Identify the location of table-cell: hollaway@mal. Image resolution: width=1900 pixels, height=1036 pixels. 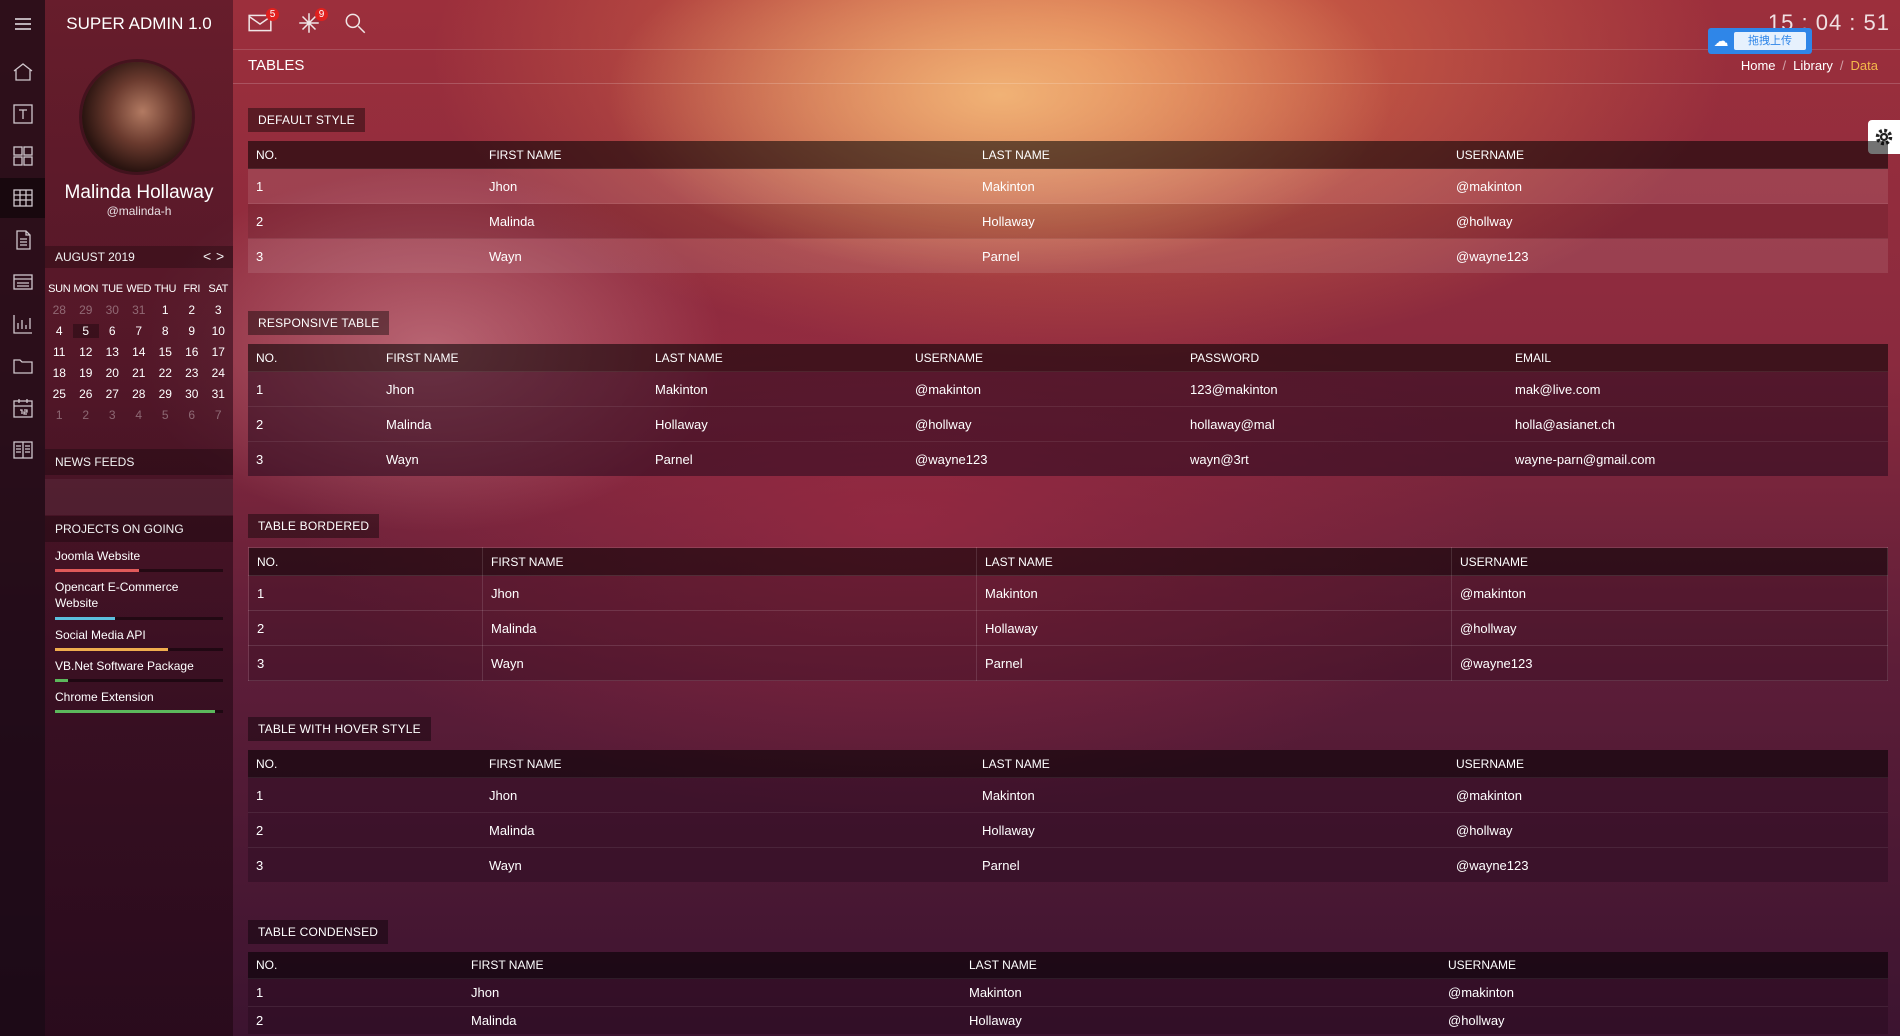
(1344, 424).